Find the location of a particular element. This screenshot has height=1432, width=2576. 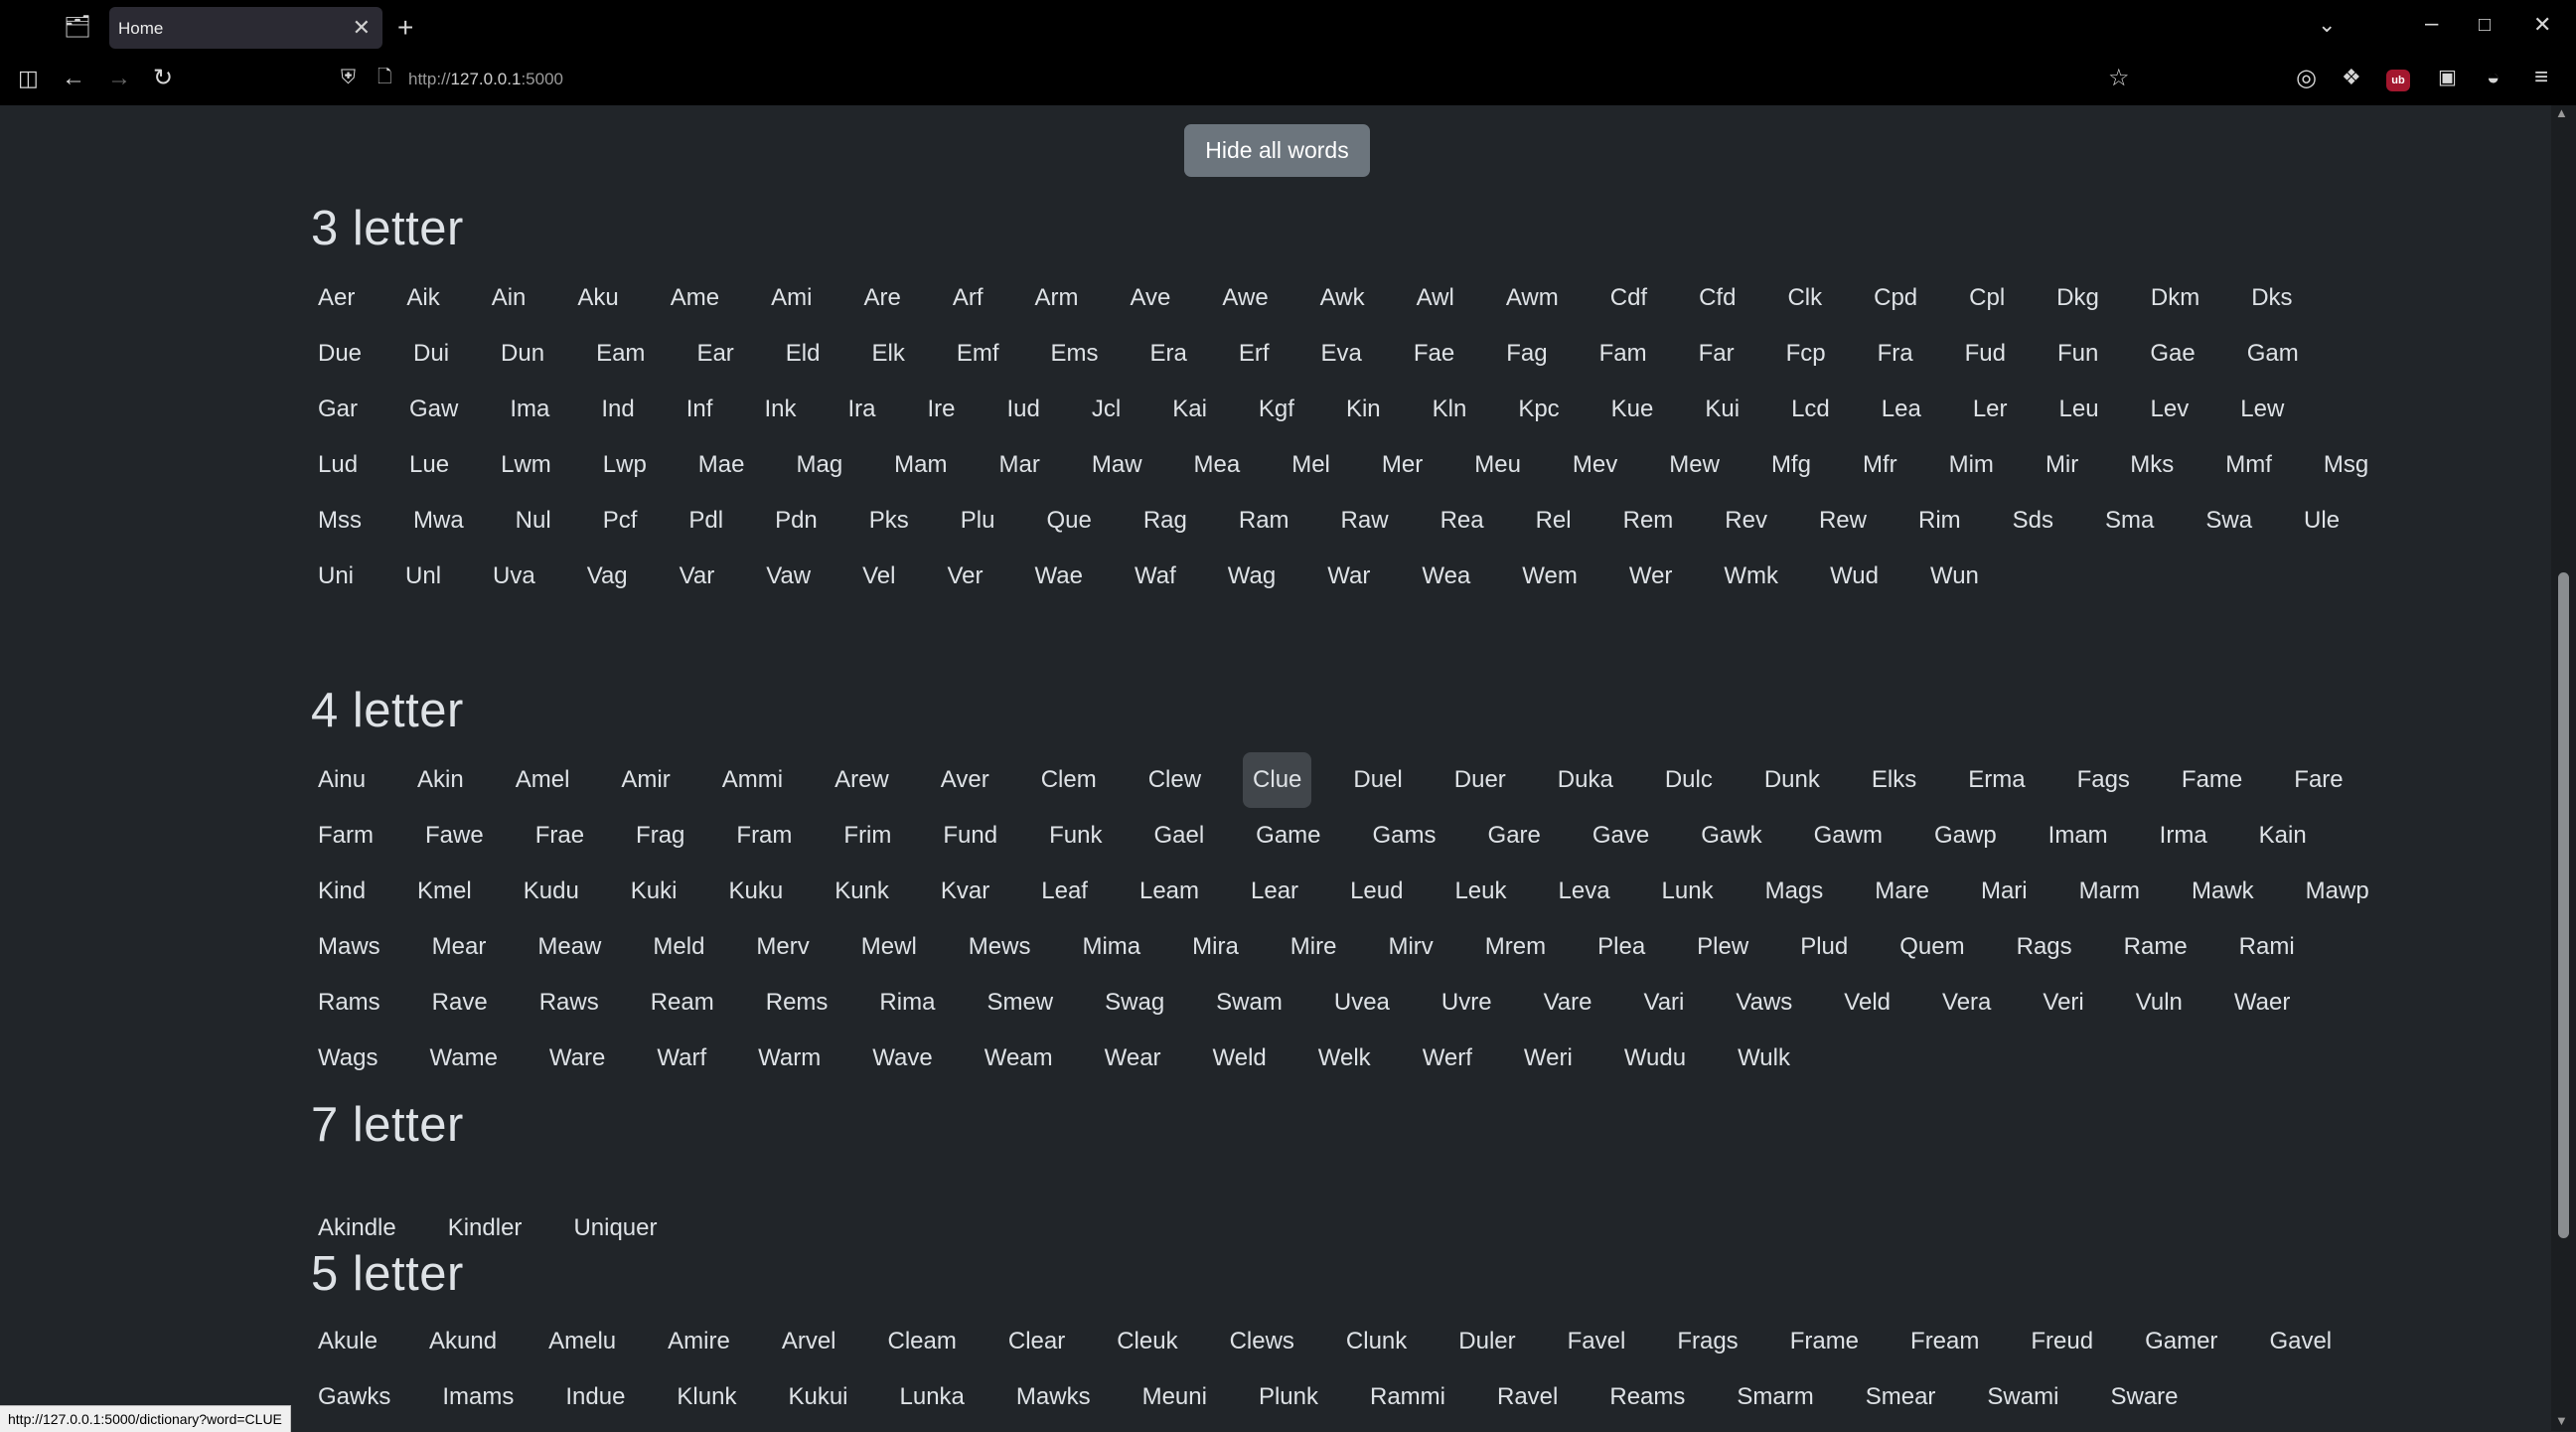

word-link-kui: Kui is located at coordinates (1722, 410).